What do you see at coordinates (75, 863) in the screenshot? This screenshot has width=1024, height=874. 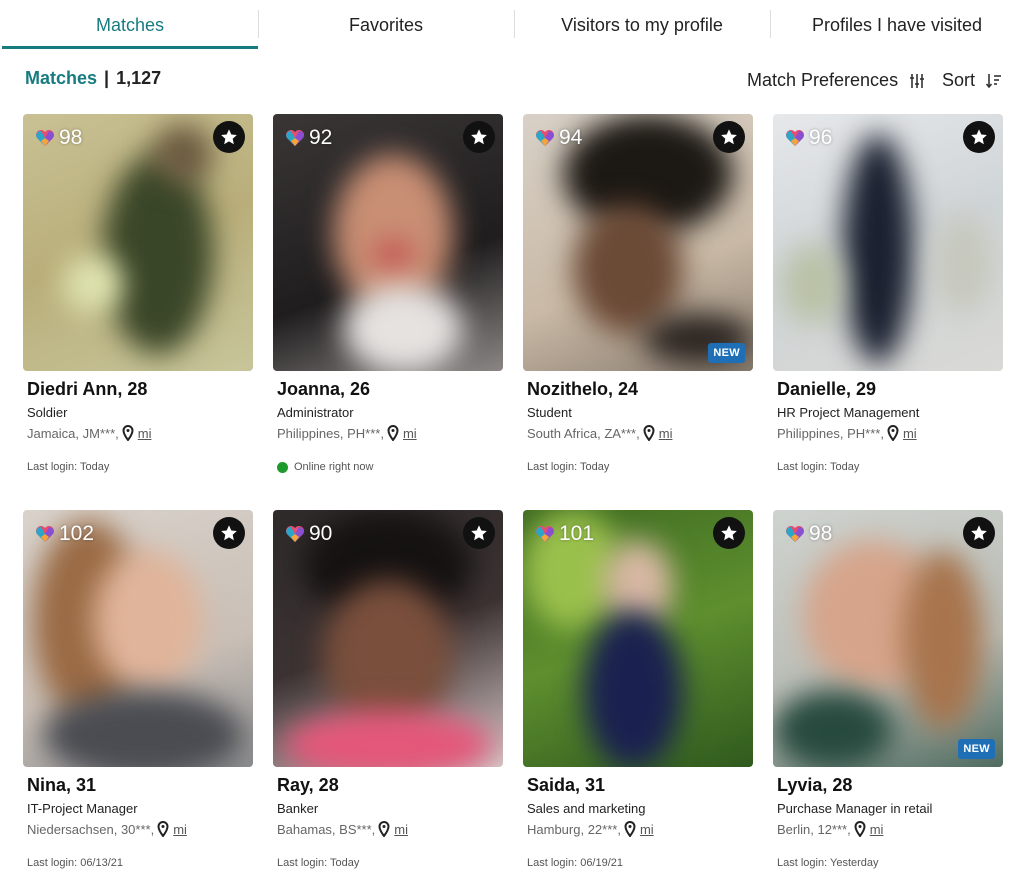 I see `last-login-text: Last login: 06/13/21` at bounding box center [75, 863].